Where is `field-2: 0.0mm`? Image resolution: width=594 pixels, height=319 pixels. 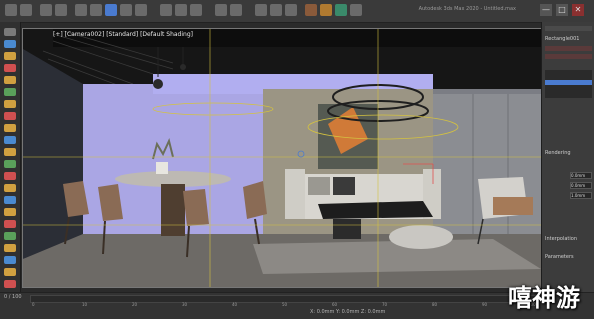 field-2: 0.0mm is located at coordinates (581, 185).